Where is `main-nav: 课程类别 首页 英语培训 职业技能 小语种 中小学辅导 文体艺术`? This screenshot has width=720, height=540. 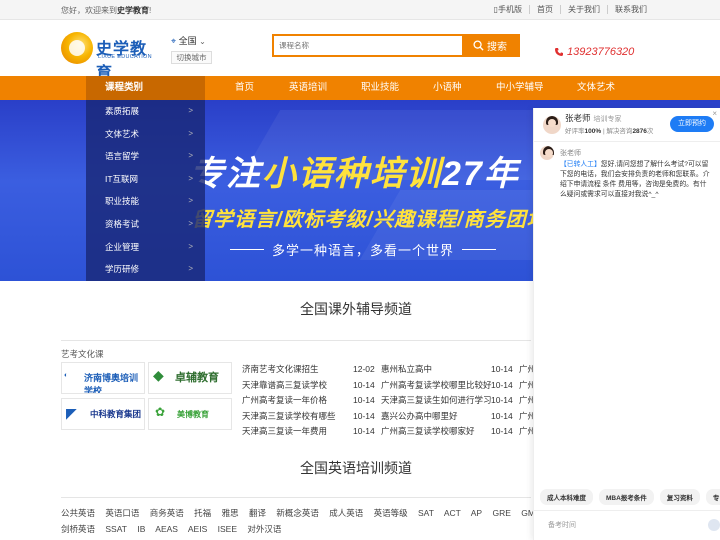
main-nav: 课程类别 首页 英语培训 职业技能 小语种 中小学辅导 文体艺术 is located at coordinates (360, 88).